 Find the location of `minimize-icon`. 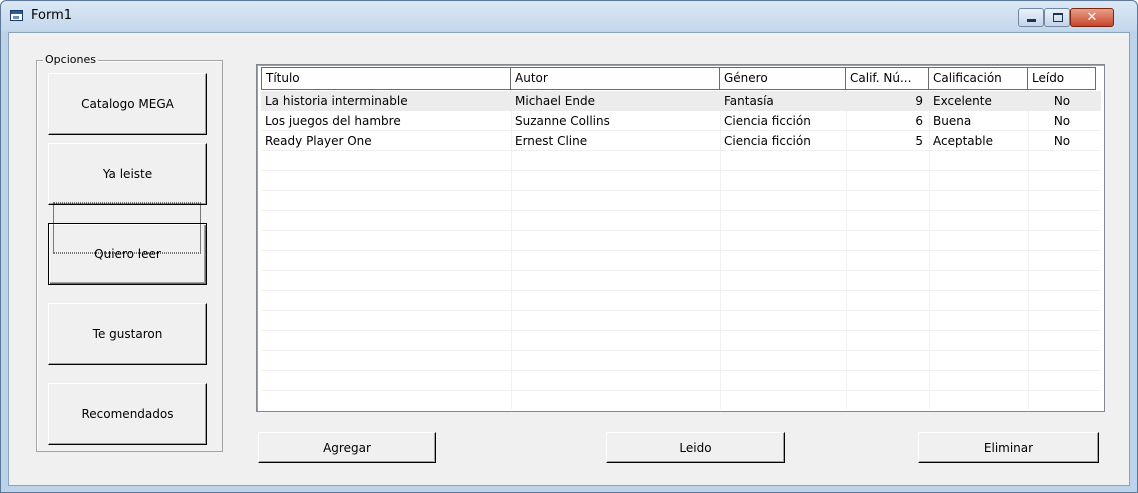

minimize-icon is located at coordinates (1031, 20).